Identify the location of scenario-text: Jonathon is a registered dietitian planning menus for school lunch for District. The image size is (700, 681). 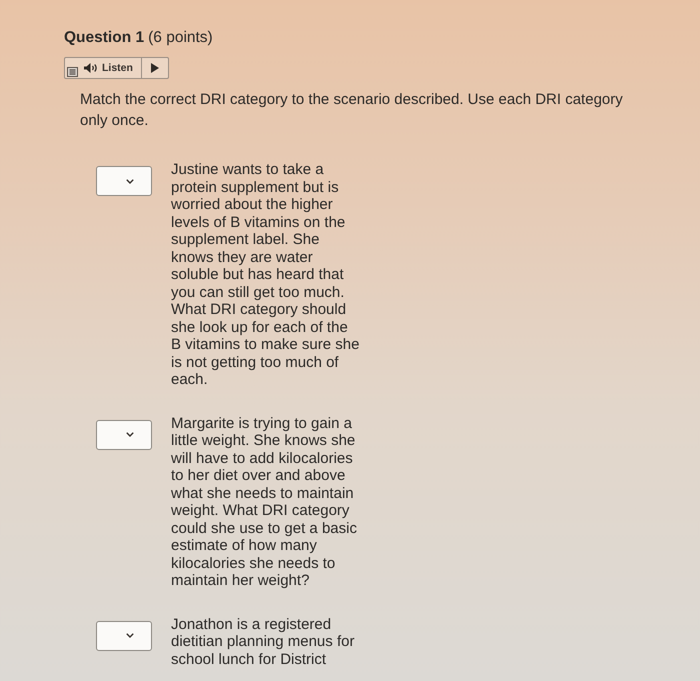
(263, 642).